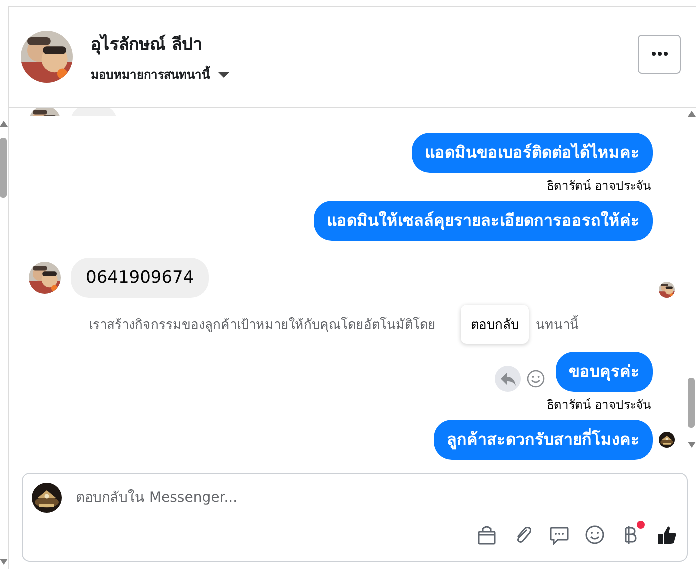 Image resolution: width=696 pixels, height=569 pixels. What do you see at coordinates (557, 324) in the screenshot?
I see `system-notice: นทนานี้` at bounding box center [557, 324].